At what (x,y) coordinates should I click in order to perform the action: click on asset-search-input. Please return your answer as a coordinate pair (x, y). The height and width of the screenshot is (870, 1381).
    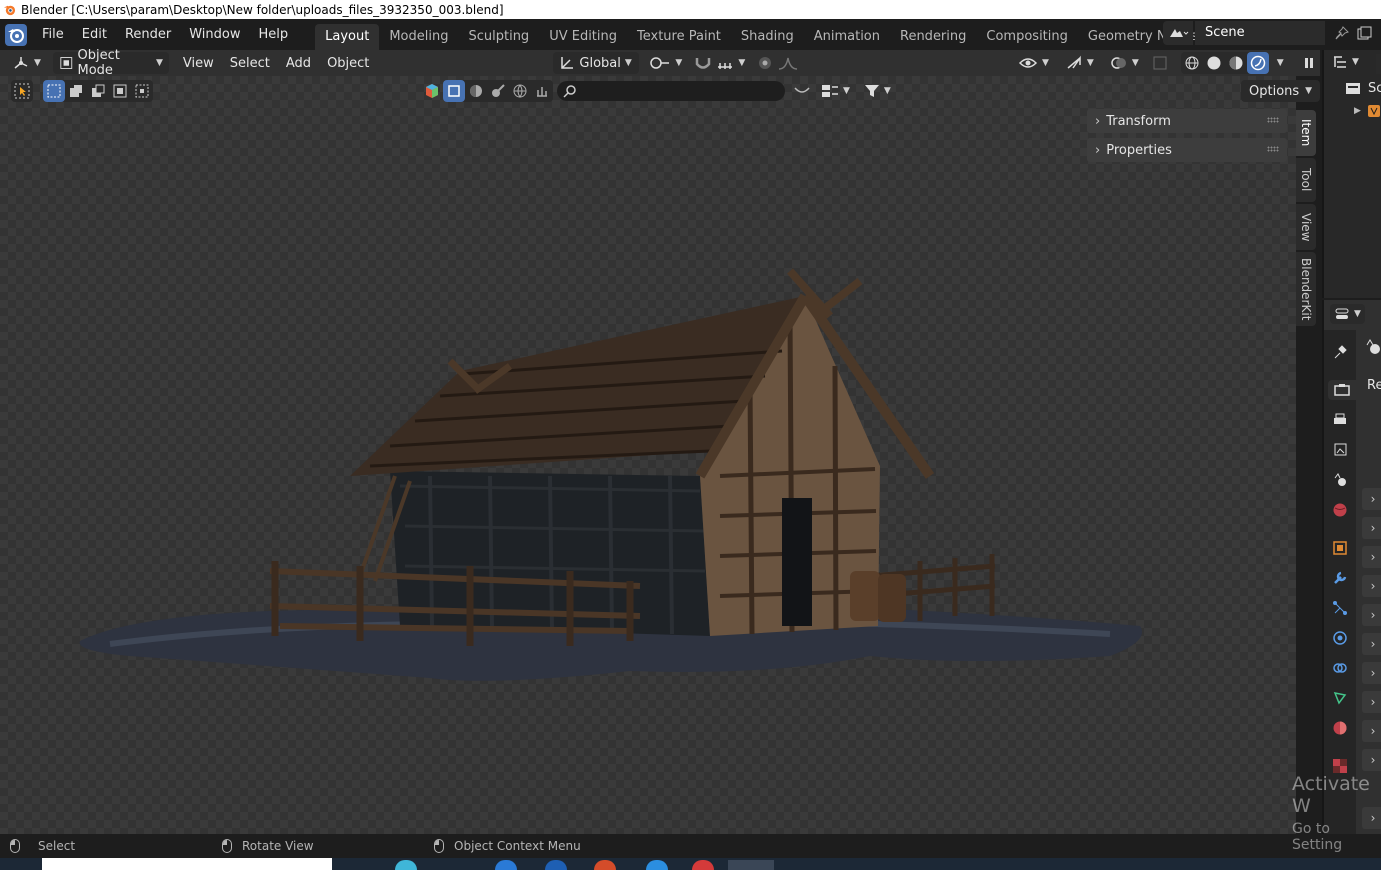
    Looking at the image, I should click on (671, 91).